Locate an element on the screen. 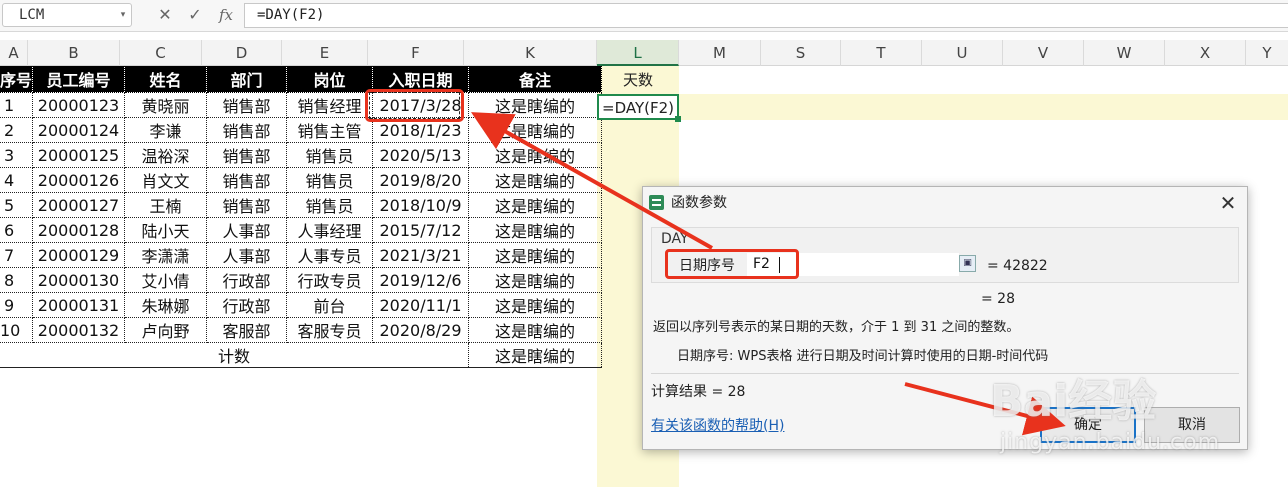 This screenshot has height=487, width=1288. cell-hire-date: 2020/11/1 is located at coordinates (421, 305).